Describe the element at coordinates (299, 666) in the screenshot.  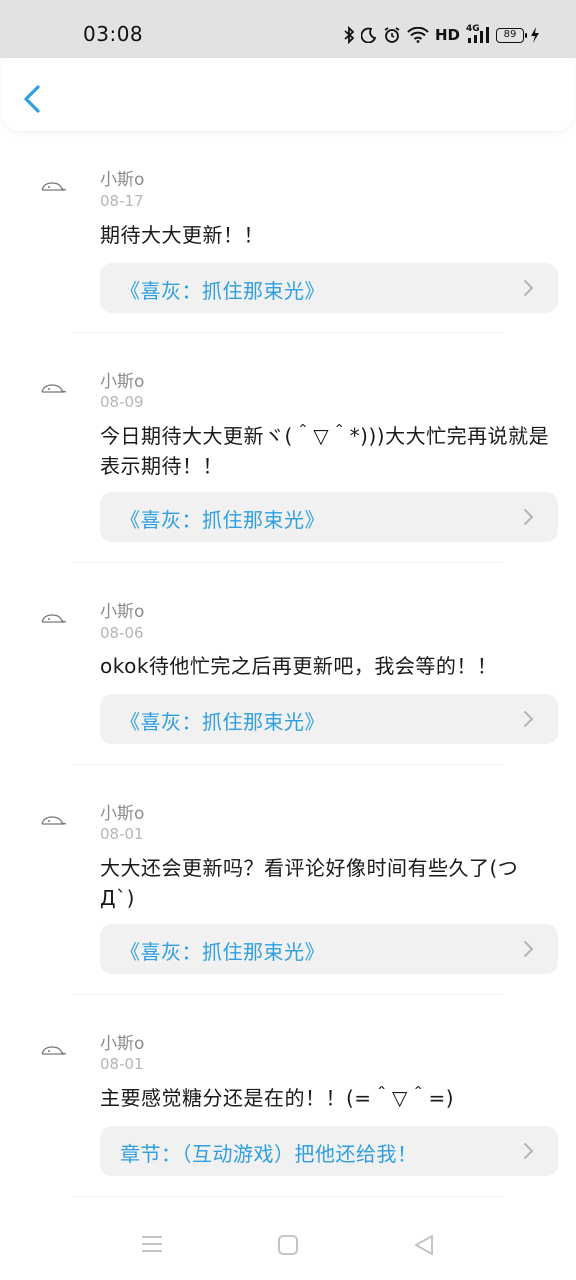
I see `comment-text: okok待他忙完之后再更新吧，我会等的！！` at that location.